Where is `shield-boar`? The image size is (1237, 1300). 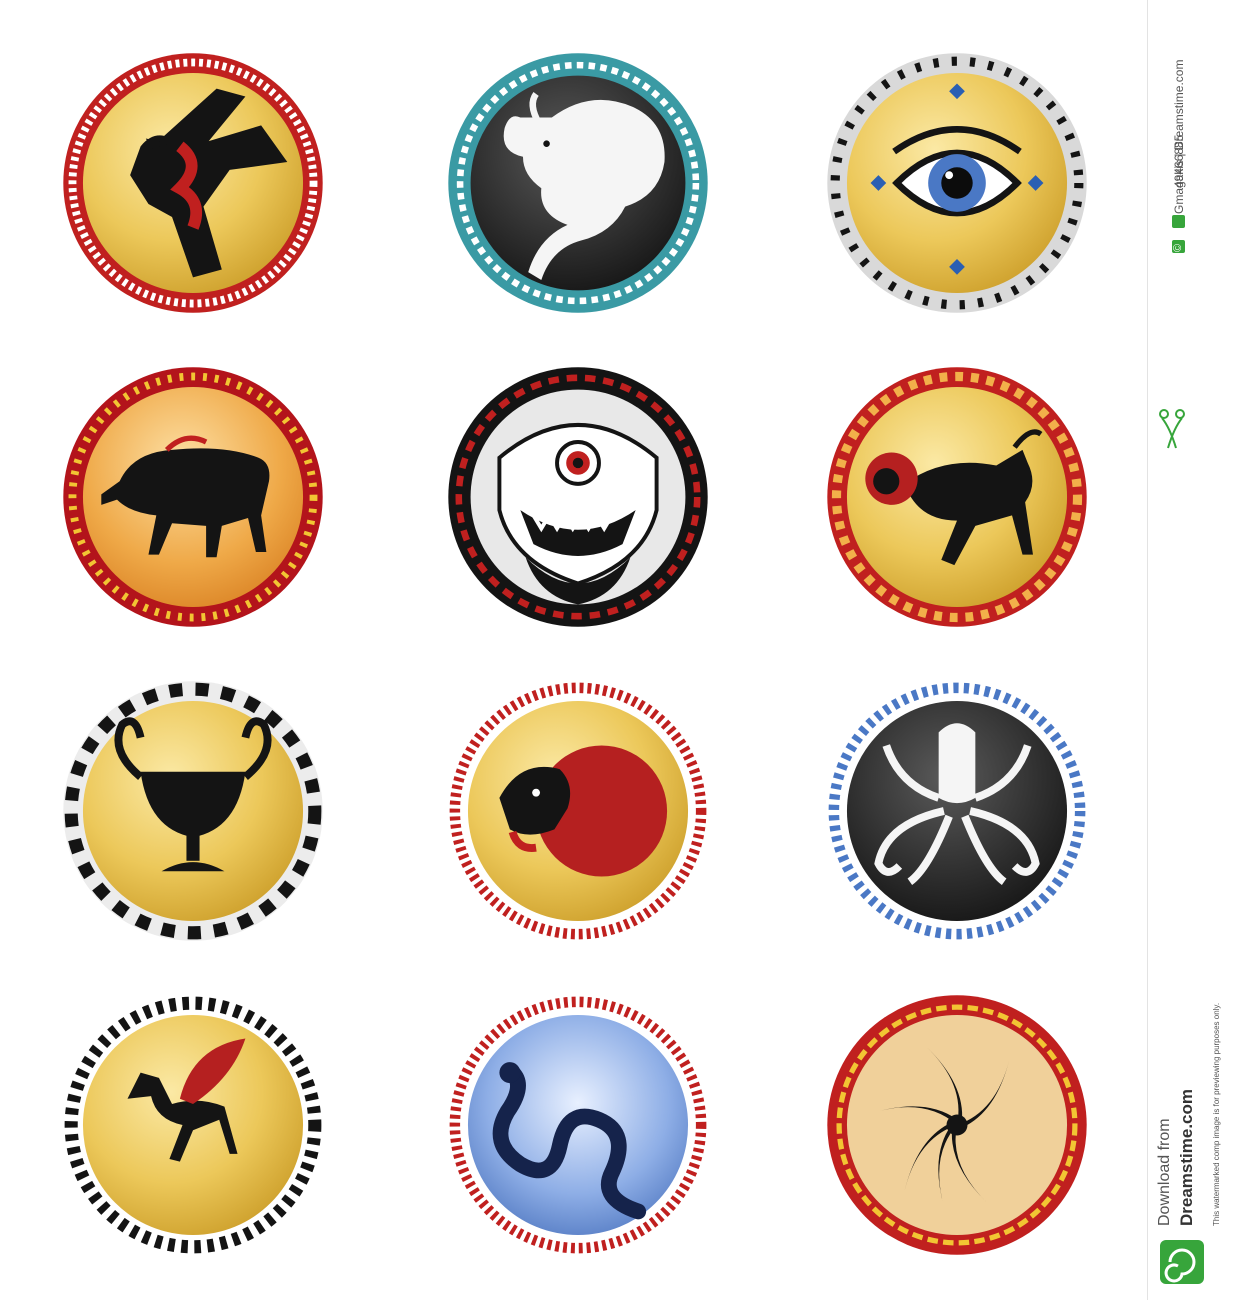 shield-boar is located at coordinates (193, 497).